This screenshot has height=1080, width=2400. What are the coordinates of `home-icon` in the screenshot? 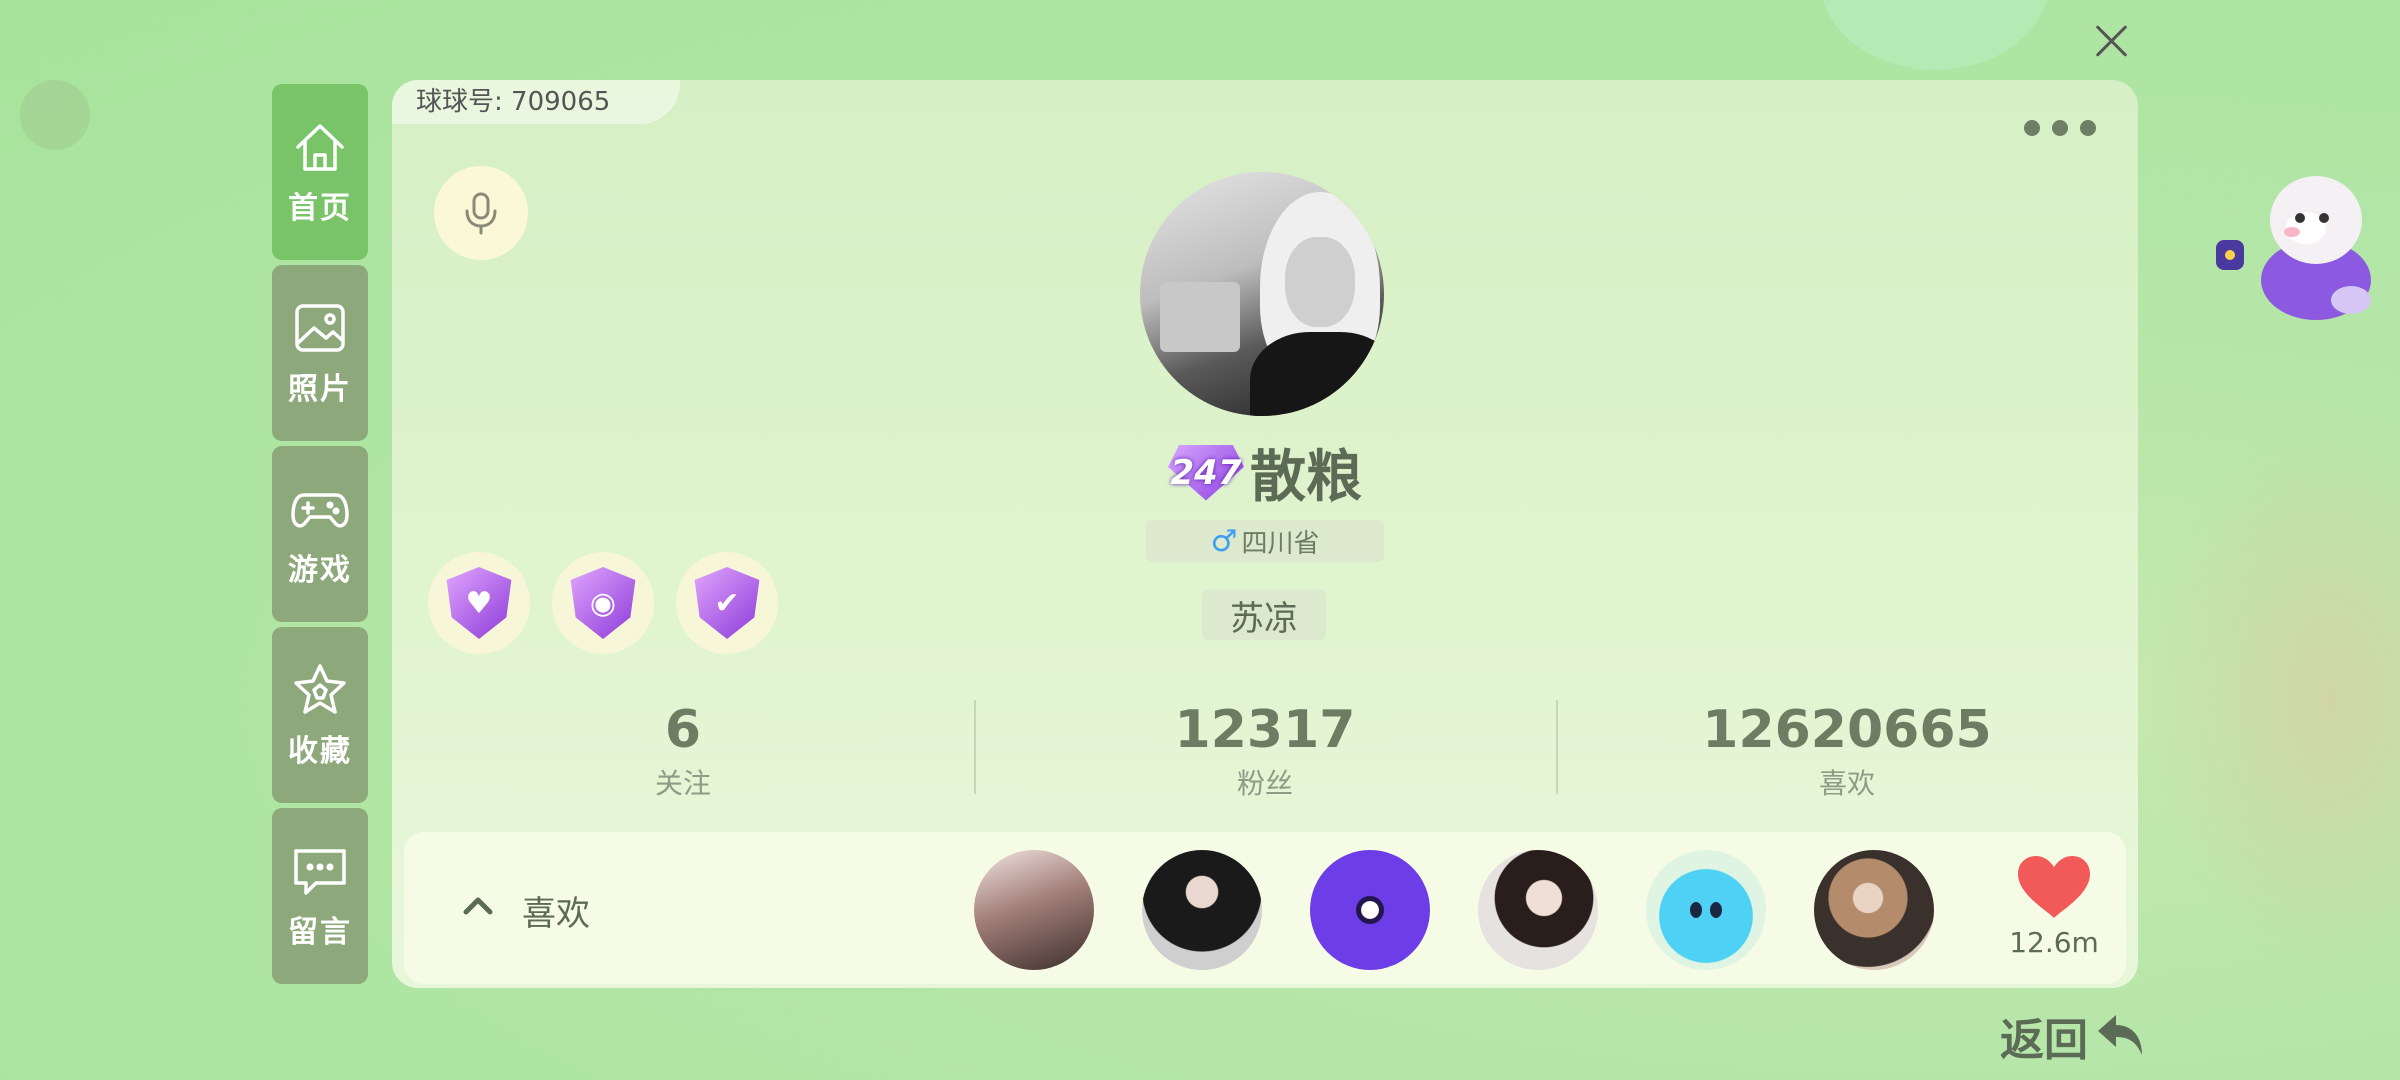 It's located at (320, 147).